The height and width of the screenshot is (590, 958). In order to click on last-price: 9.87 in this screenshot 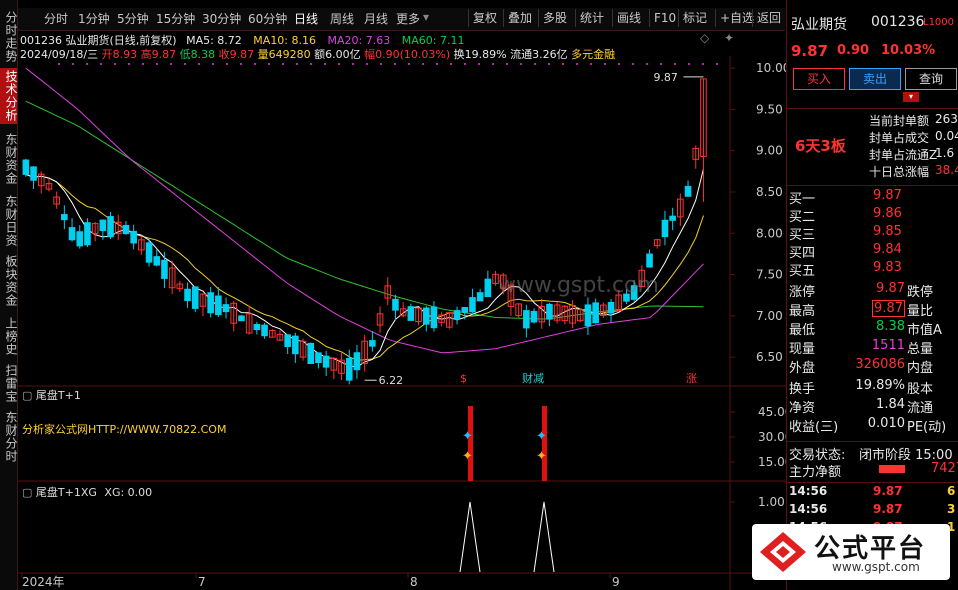, I will do `click(810, 51)`.